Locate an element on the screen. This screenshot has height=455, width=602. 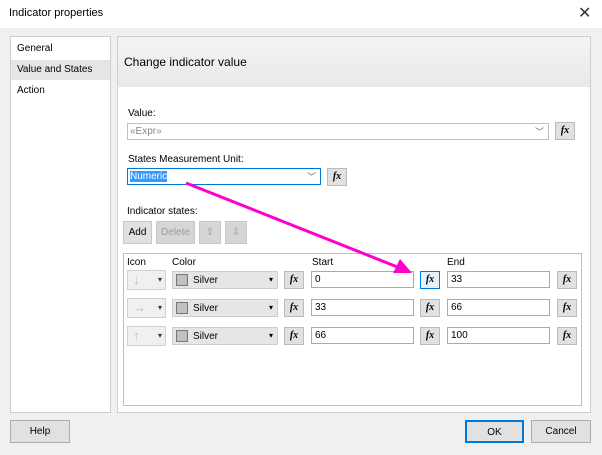
annotation-arrow is located at coordinates (298, 227).